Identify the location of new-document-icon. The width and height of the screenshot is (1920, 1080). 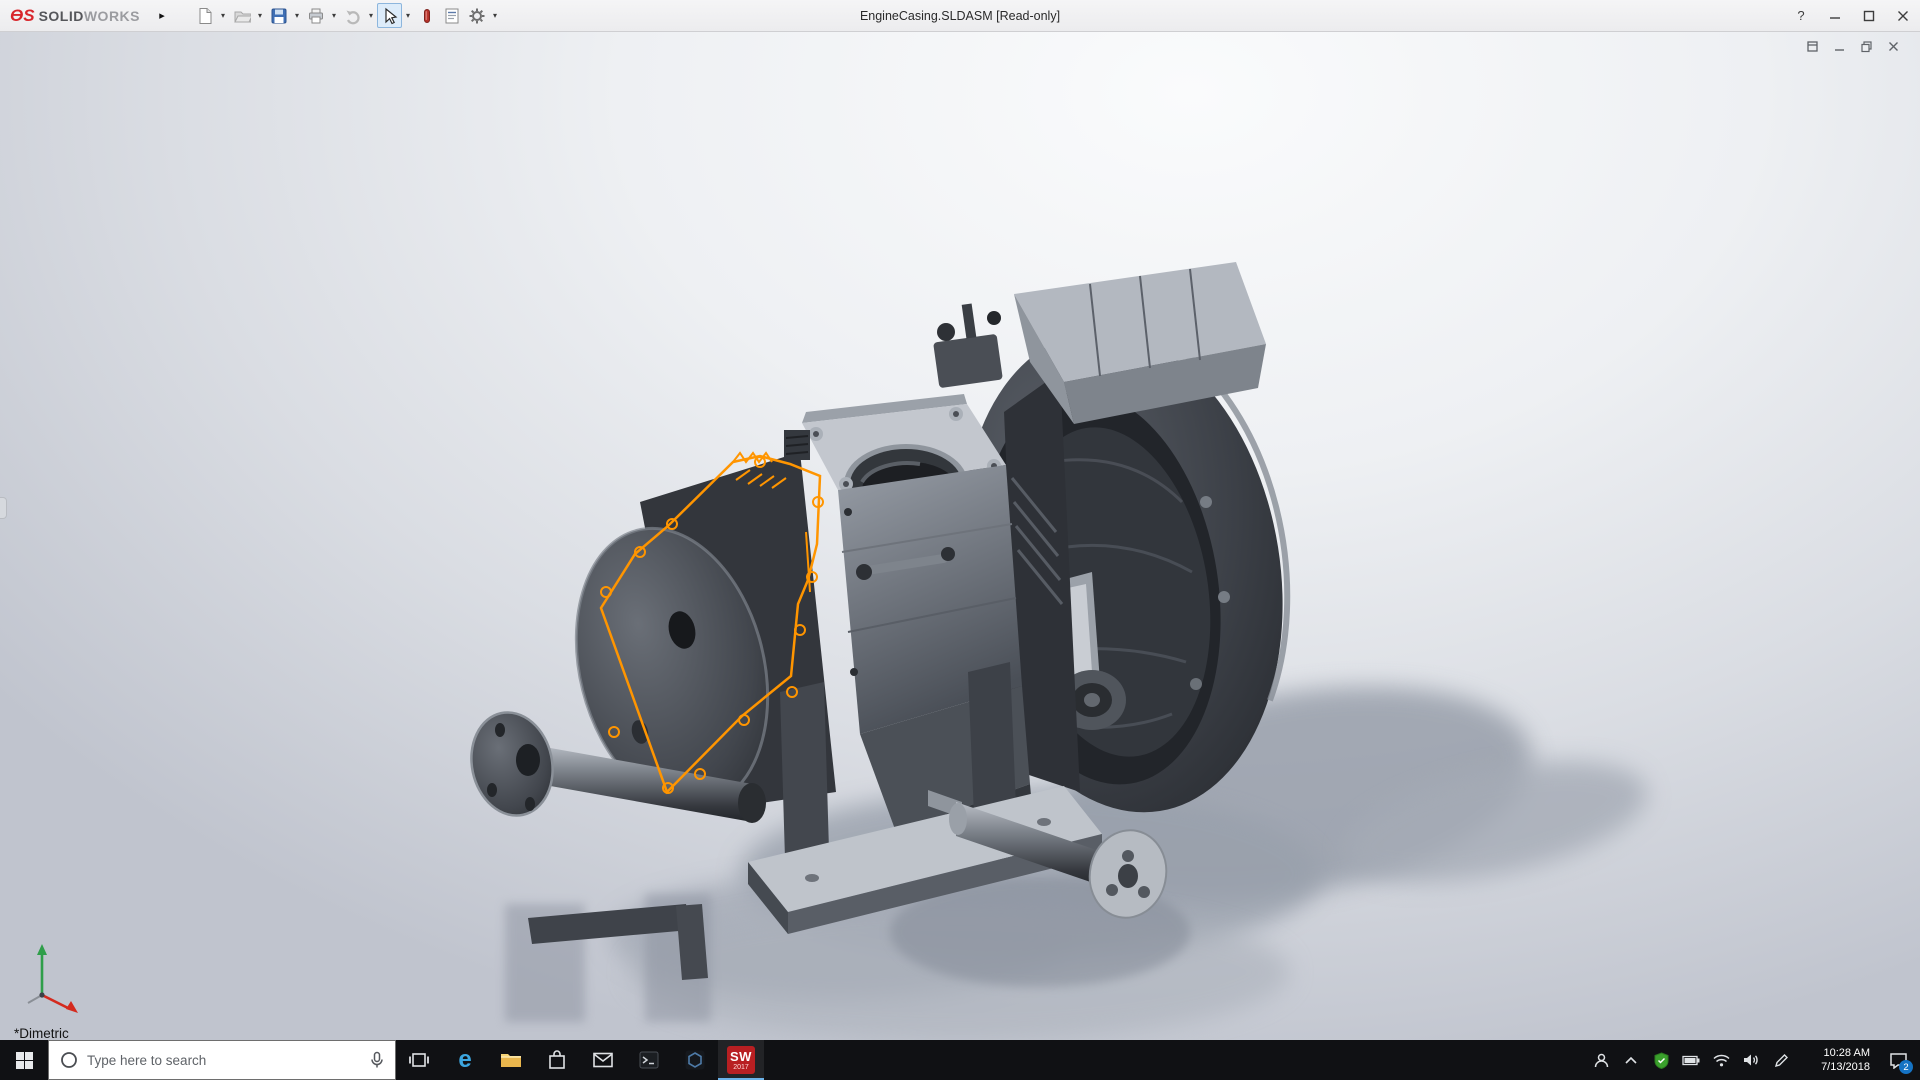
(205, 15).